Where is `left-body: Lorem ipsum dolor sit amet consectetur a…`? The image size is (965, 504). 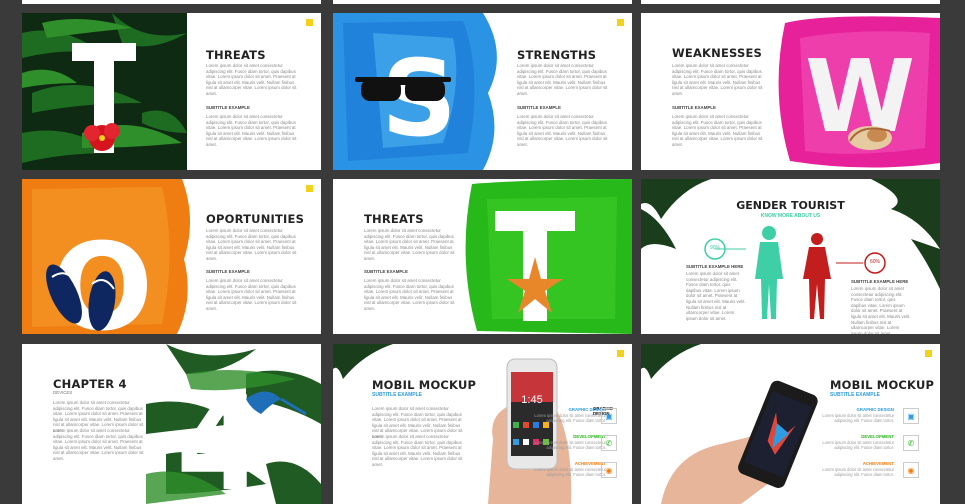 left-body: Lorem ipsum dolor sit amet consectetur a… is located at coordinates (716, 296).